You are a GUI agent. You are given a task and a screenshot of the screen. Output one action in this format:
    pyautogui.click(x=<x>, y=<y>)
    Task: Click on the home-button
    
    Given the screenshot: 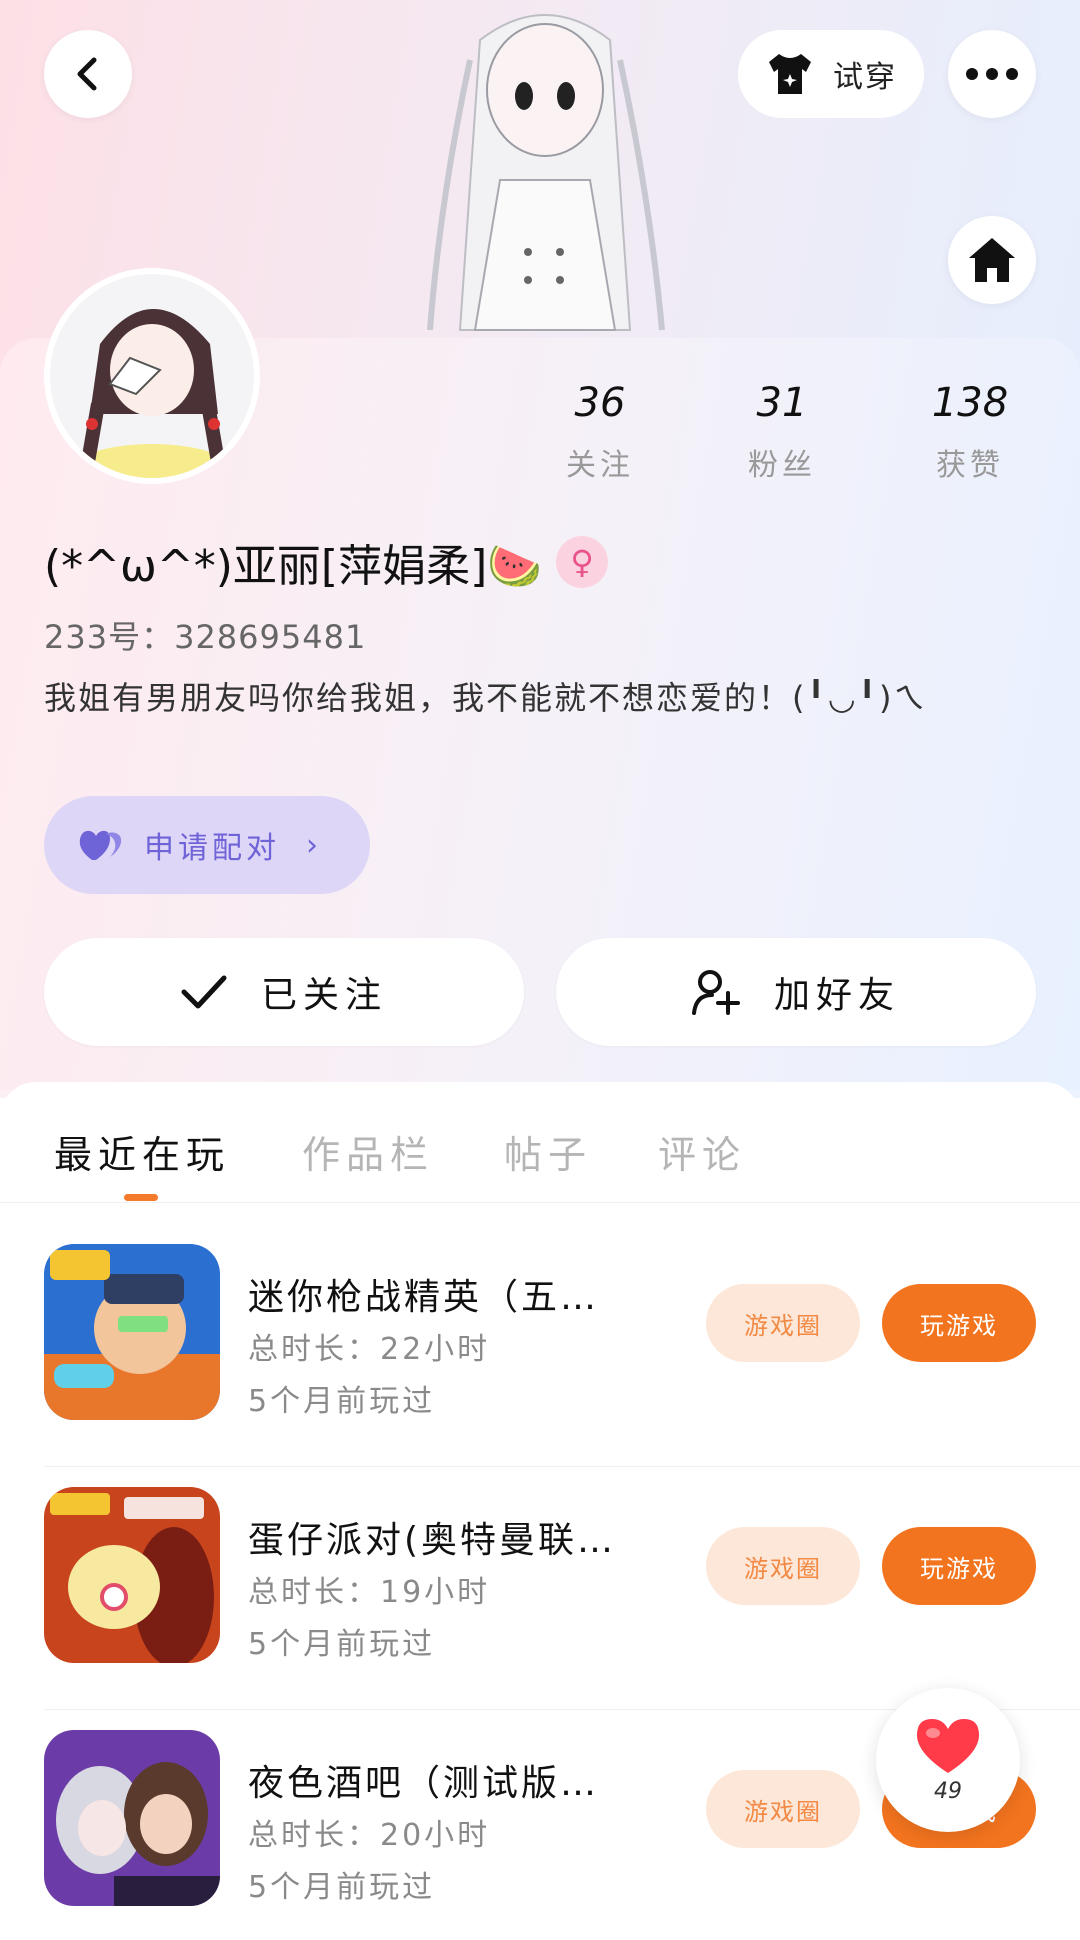 What is the action you would take?
    pyautogui.click(x=992, y=260)
    